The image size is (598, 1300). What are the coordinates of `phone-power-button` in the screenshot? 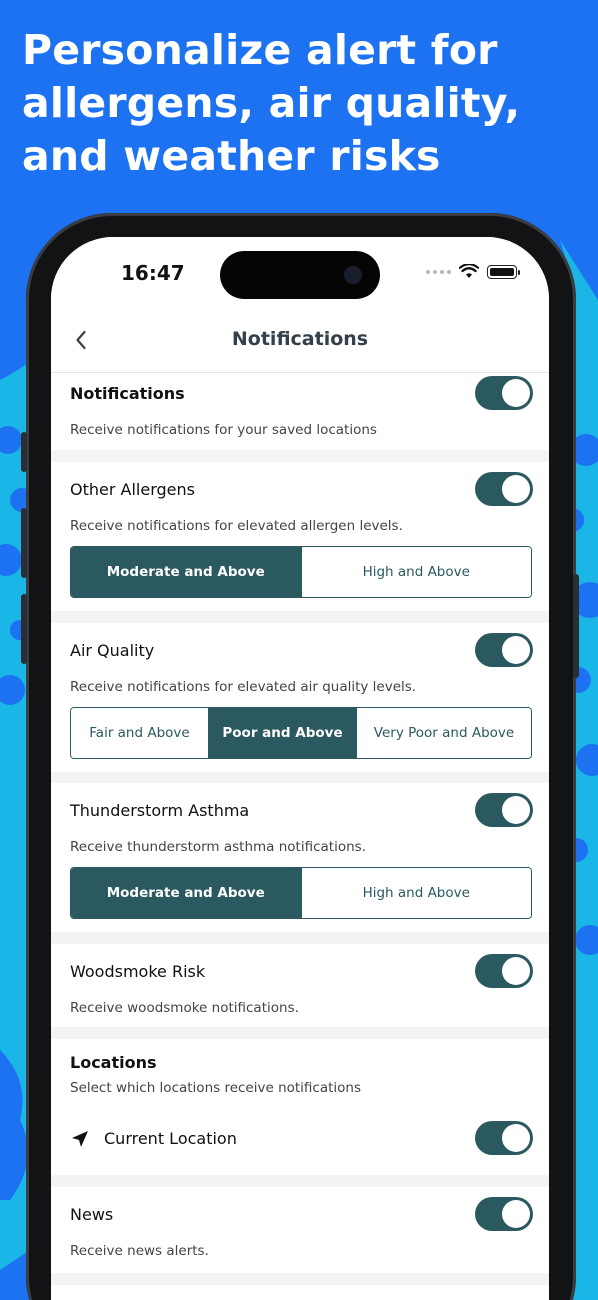 It's located at (576, 626).